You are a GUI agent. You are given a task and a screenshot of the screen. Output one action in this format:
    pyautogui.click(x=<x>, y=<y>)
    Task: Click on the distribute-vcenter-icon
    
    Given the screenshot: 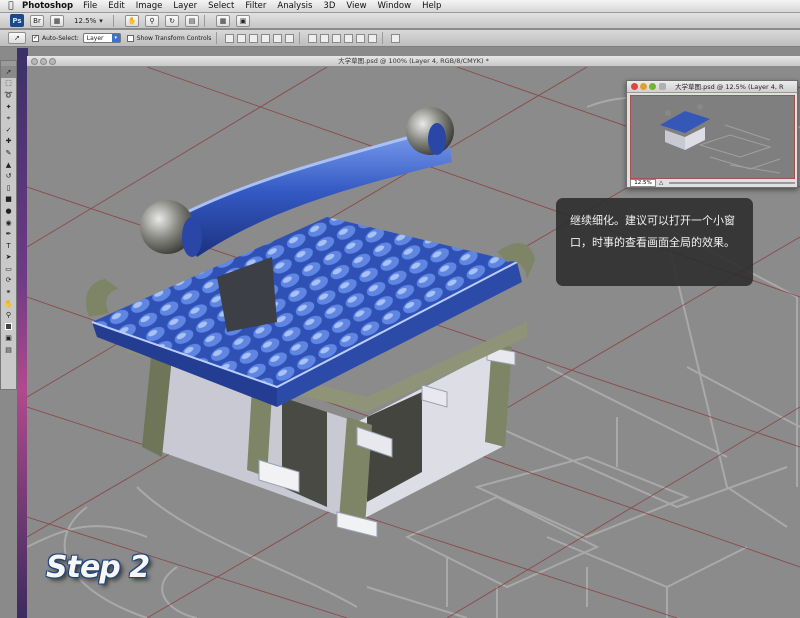 What is the action you would take?
    pyautogui.click(x=325, y=38)
    